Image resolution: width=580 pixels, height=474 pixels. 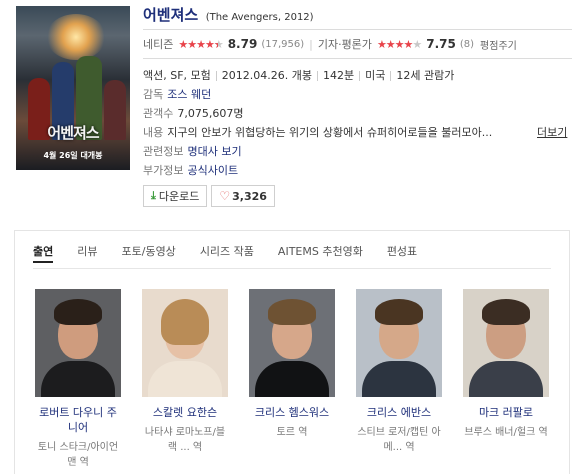 I want to click on critic-rating-label: 기자·평론가, so click(x=344, y=44).